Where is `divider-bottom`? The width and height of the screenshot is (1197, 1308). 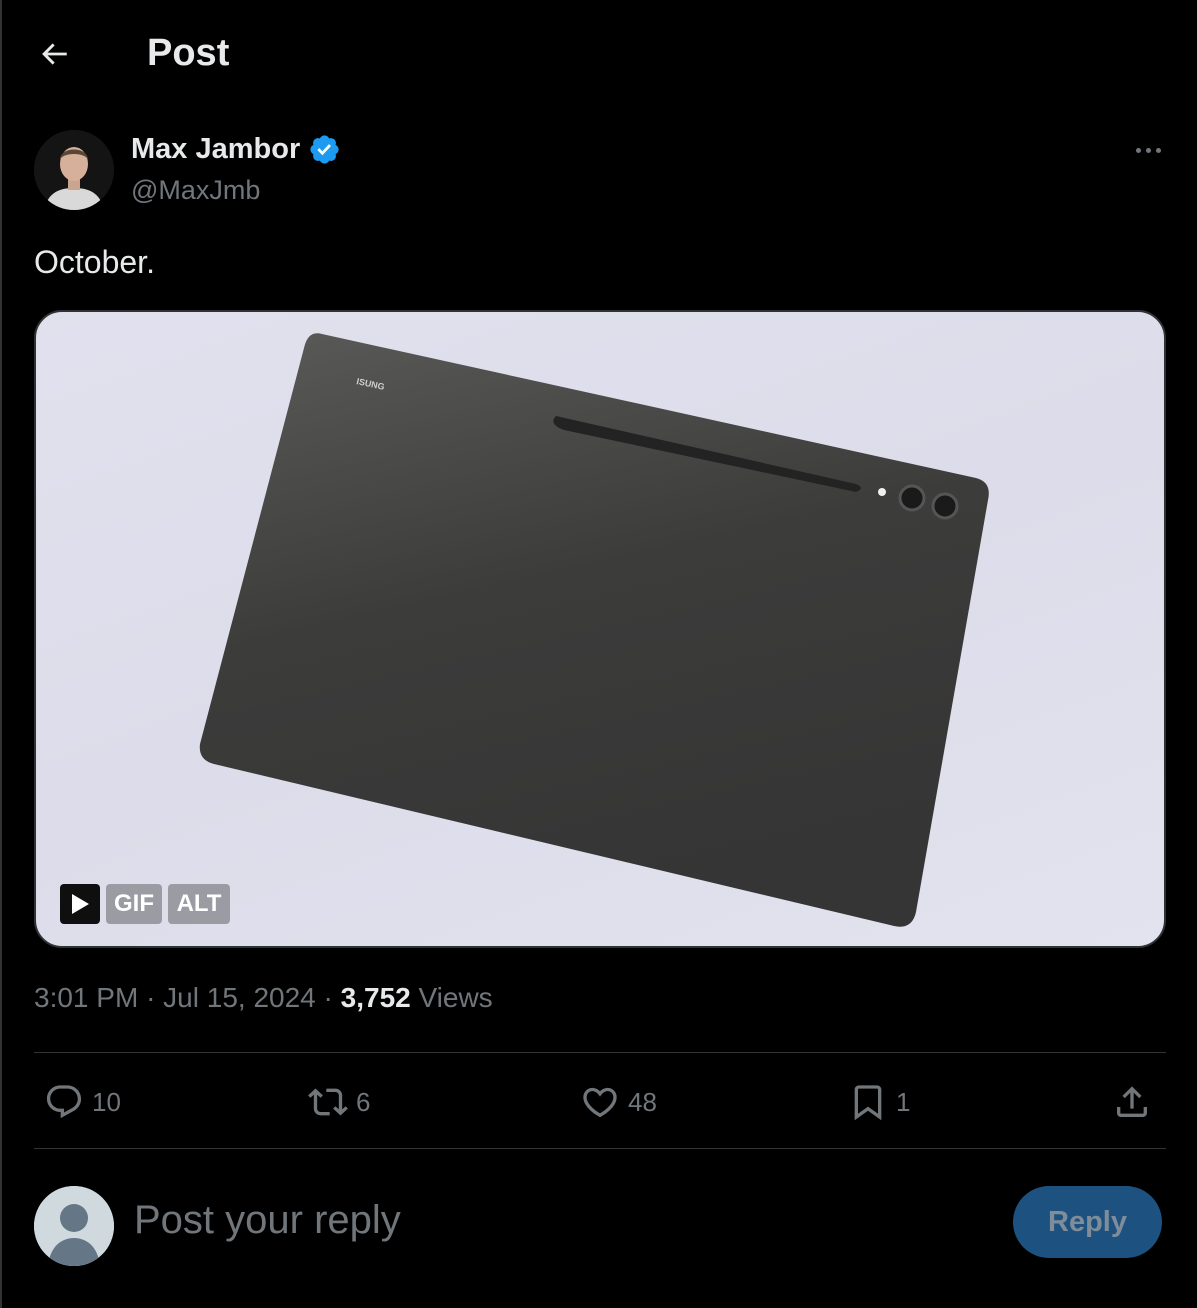 divider-bottom is located at coordinates (600, 1148).